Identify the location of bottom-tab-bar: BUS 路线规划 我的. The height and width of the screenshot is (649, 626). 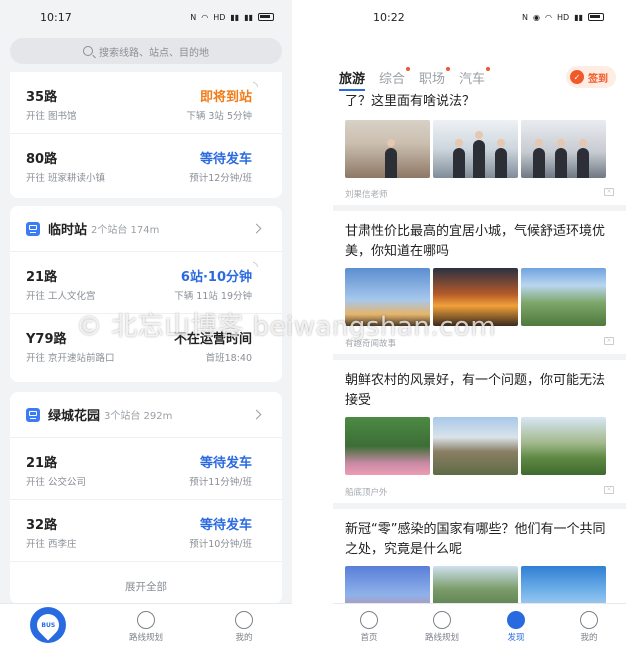
(146, 626).